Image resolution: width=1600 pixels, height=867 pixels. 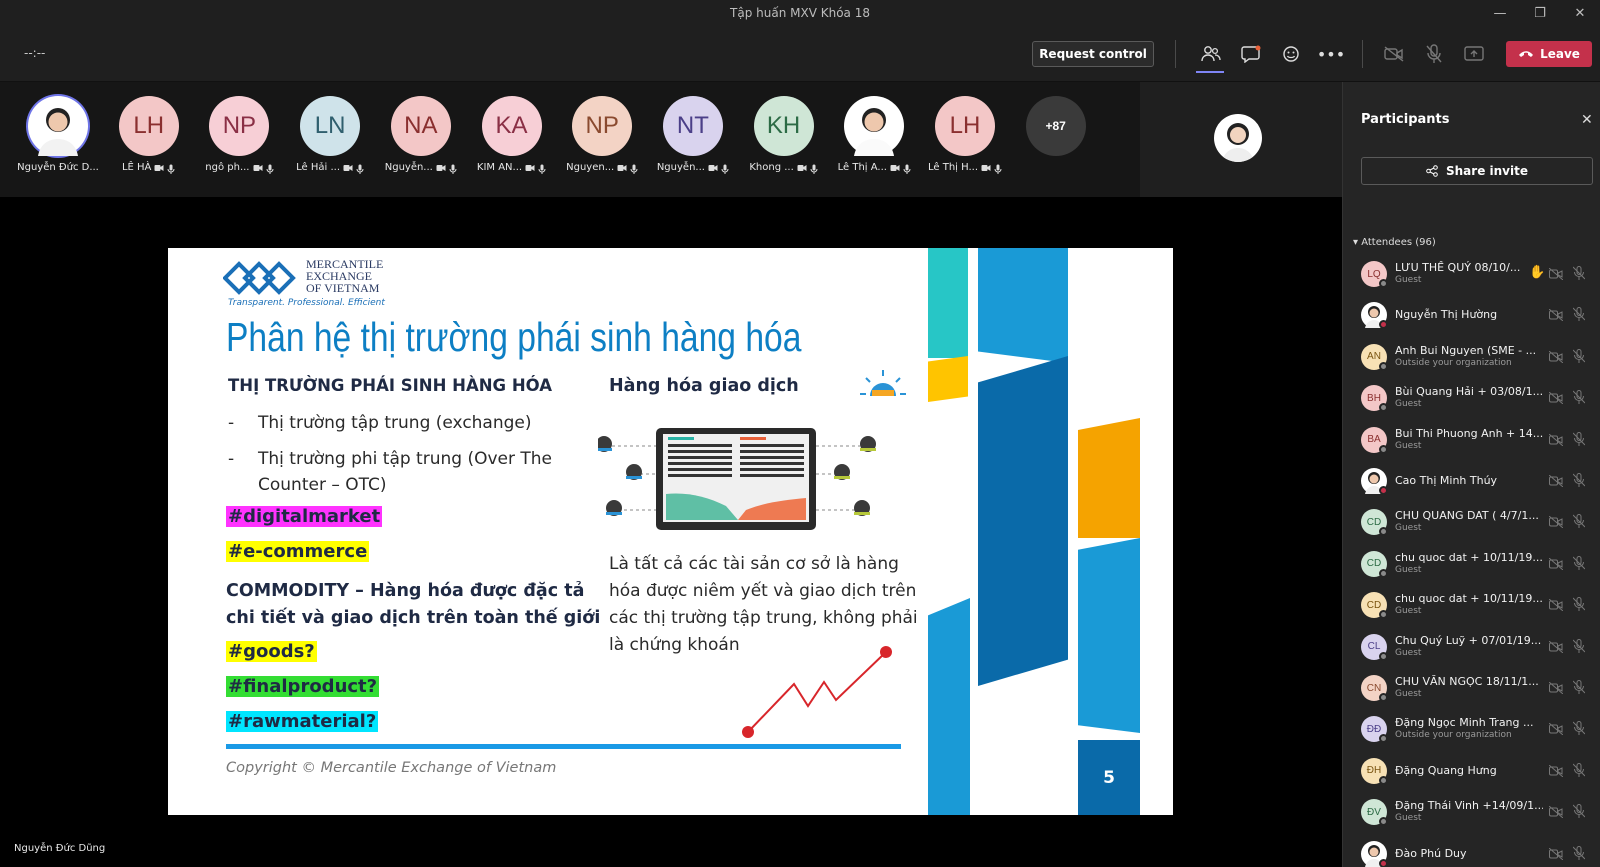 What do you see at coordinates (1056, 126) in the screenshot?
I see `more-participants-tile: +87` at bounding box center [1056, 126].